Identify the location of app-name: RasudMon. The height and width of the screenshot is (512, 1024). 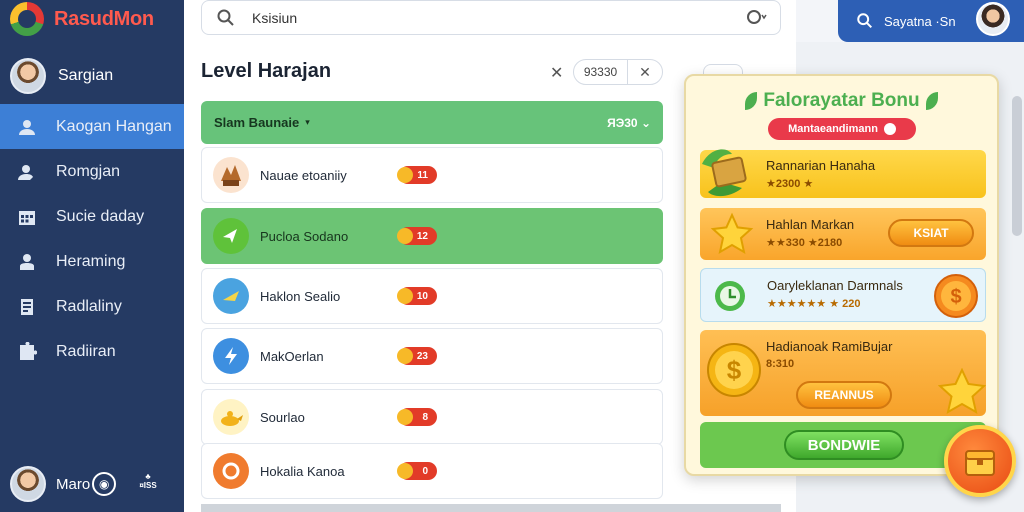
(104, 18).